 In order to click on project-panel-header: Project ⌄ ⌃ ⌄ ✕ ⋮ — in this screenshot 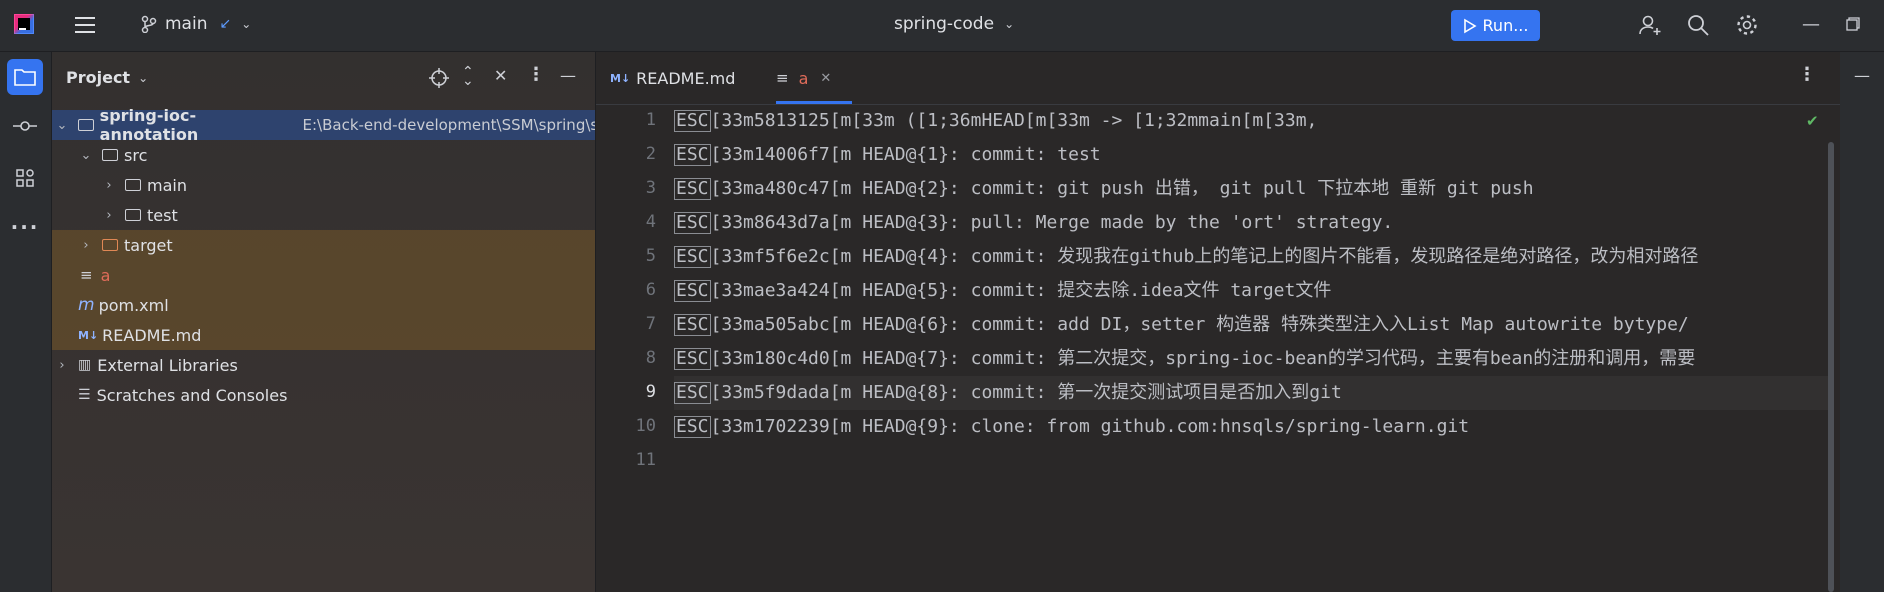, I will do `click(323, 78)`.